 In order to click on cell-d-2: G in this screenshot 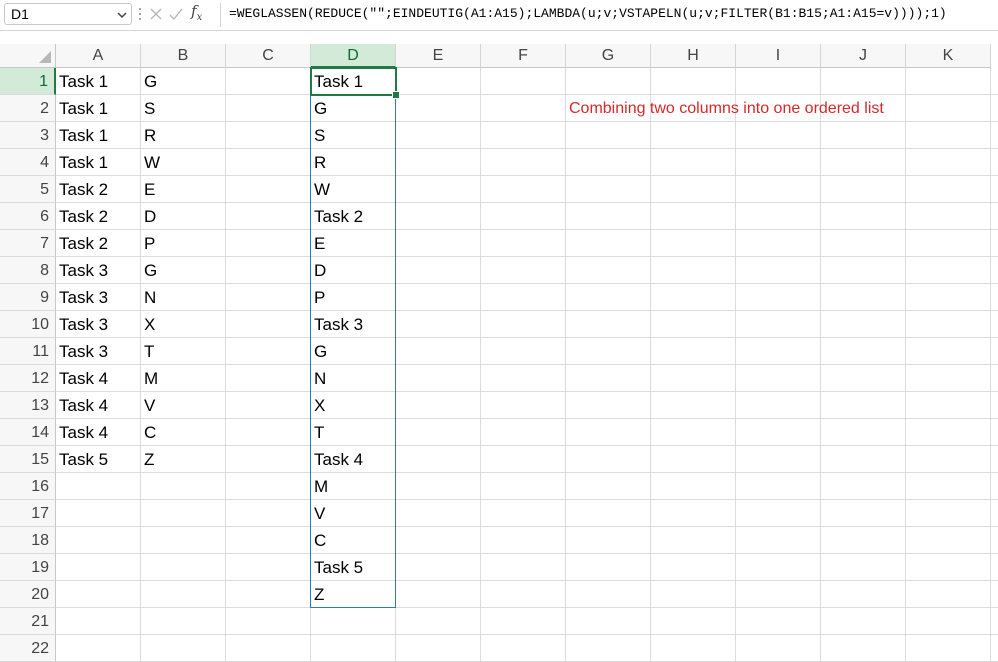, I will do `click(353, 108)`.